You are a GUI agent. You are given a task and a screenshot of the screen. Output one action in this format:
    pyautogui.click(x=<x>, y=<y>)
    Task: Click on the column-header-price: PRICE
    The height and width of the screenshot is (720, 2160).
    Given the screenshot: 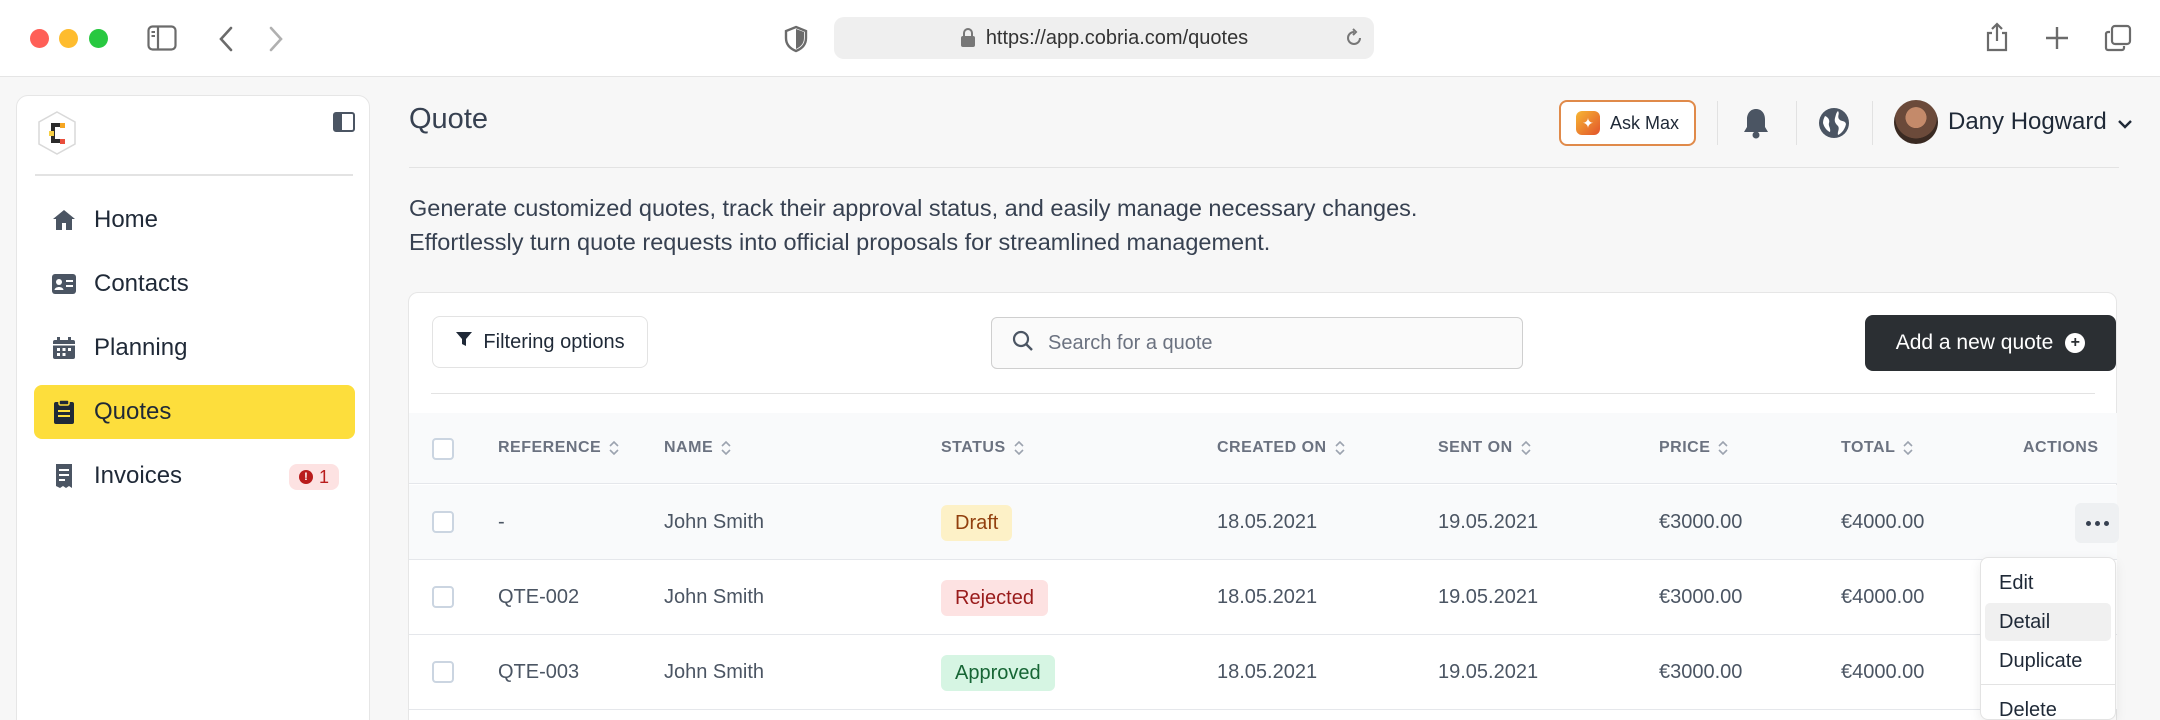 What is the action you would take?
    pyautogui.click(x=1693, y=448)
    